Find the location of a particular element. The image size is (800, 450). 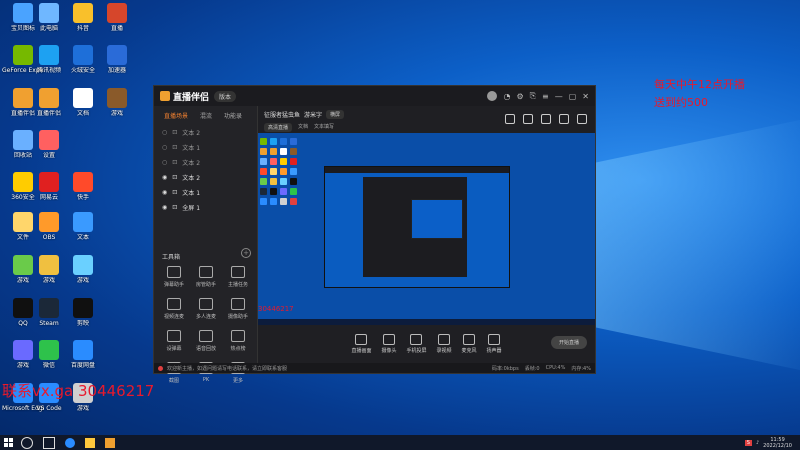

scene-label: 文本 1 is located at coordinates (191, 148).